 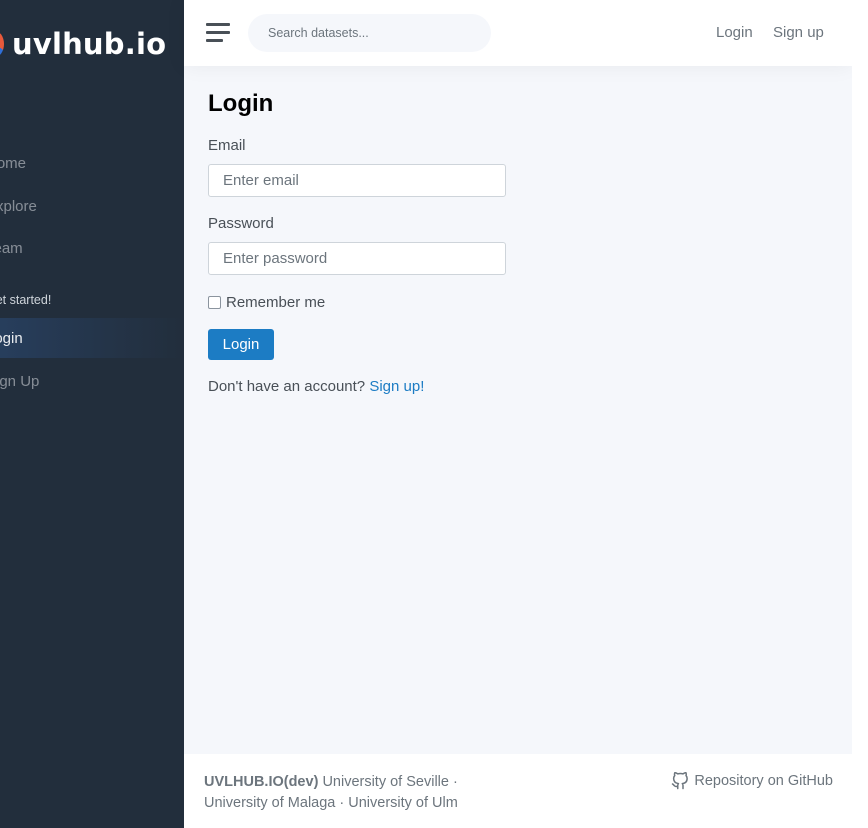 I want to click on sidebar-item-signup: Sign Up, so click(x=19, y=381).